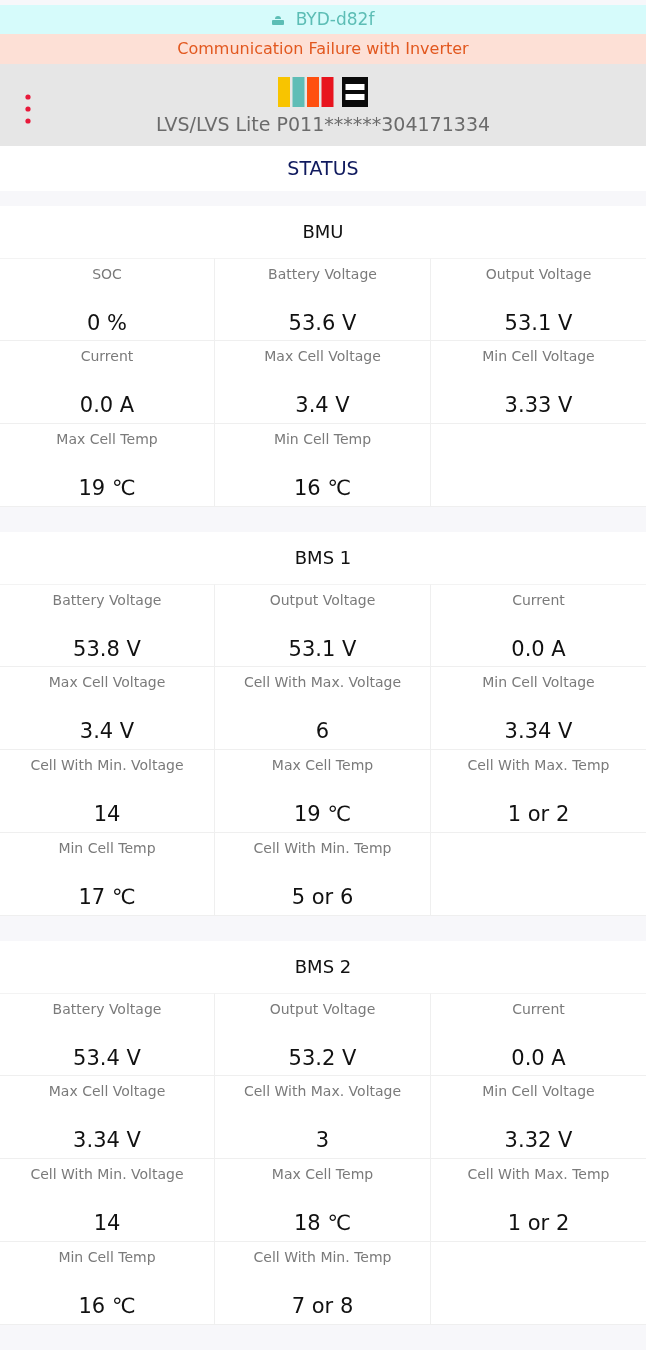 The width and height of the screenshot is (646, 1350). Describe the element at coordinates (322, 323) in the screenshot. I see `field-value: 53.6 V` at that location.